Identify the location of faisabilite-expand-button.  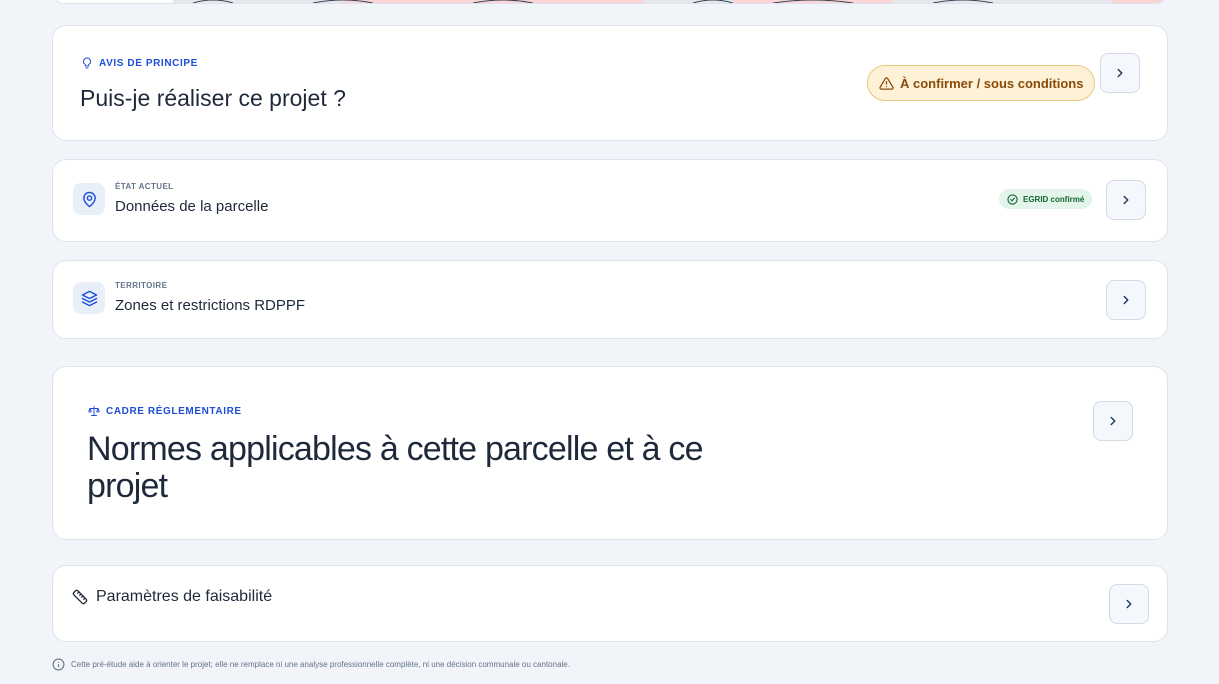
(1129, 604).